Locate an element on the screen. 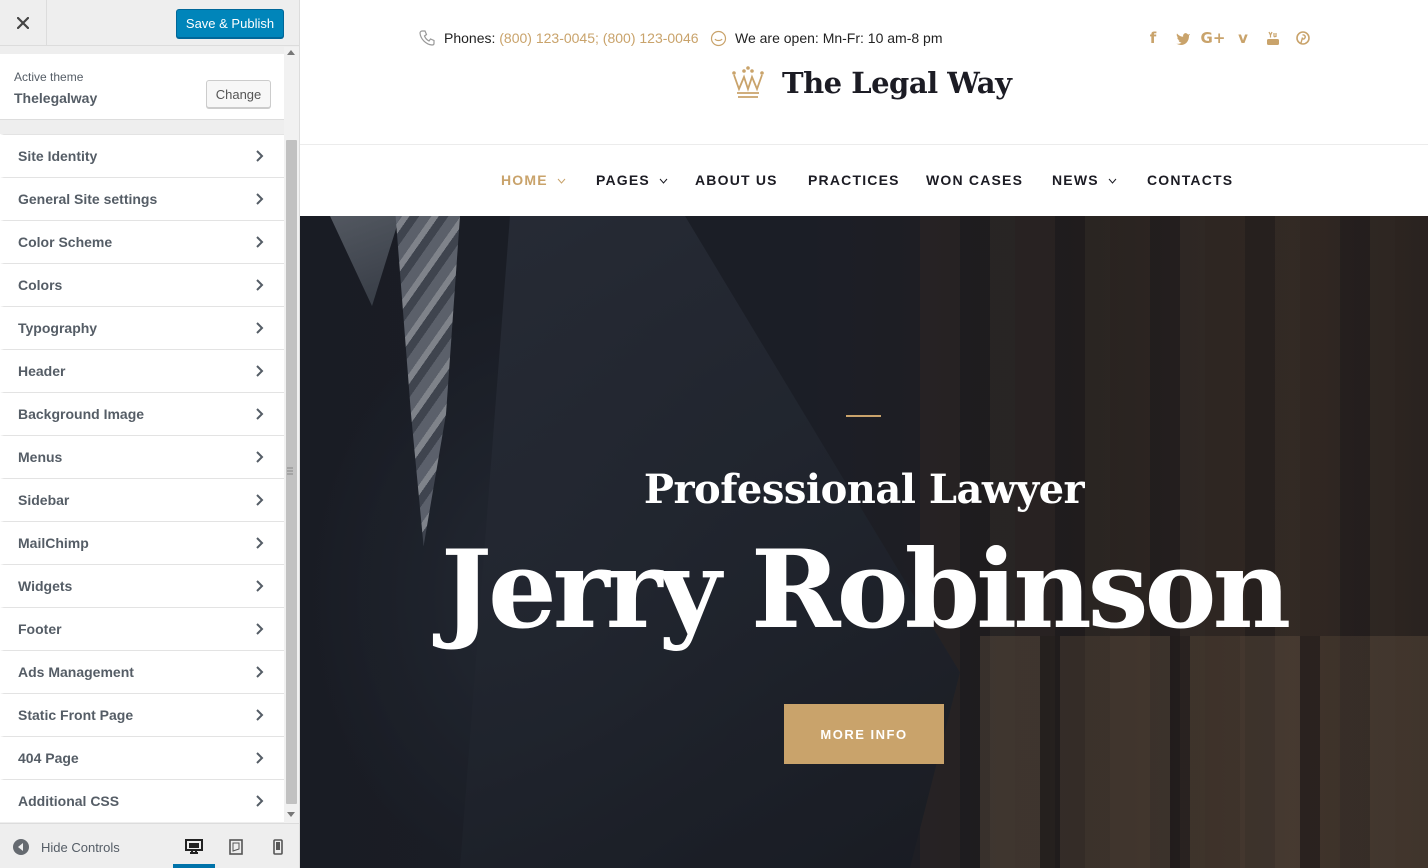  panel-scrollbar is located at coordinates (291, 435).